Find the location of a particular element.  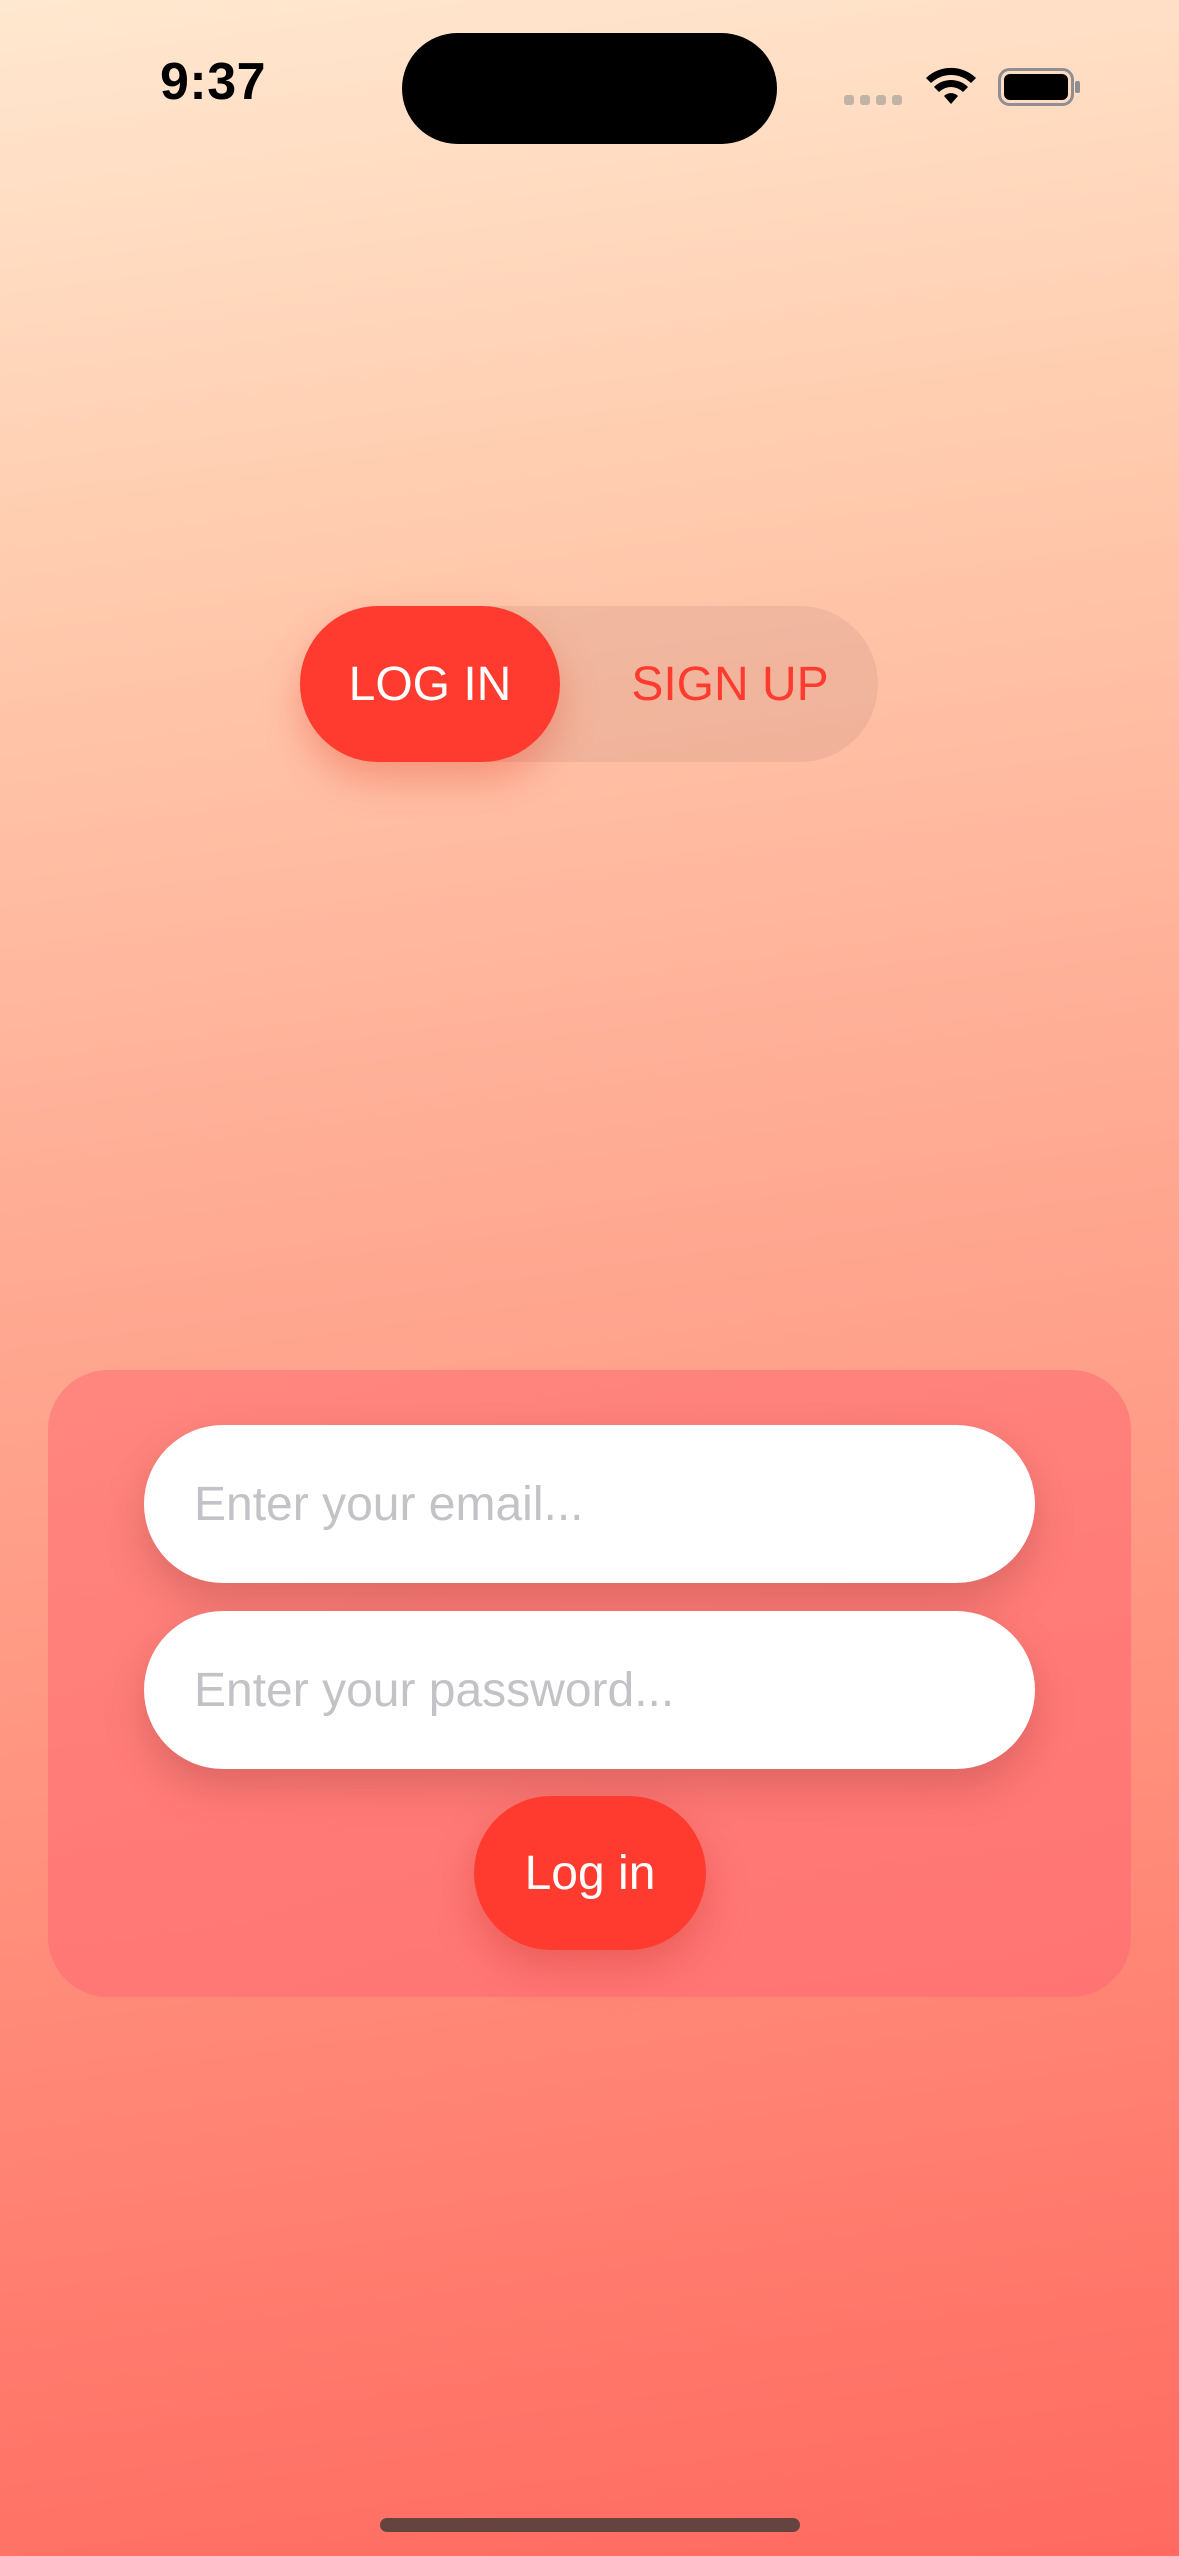

log-in-button-label: Log in is located at coordinates (590, 1873).